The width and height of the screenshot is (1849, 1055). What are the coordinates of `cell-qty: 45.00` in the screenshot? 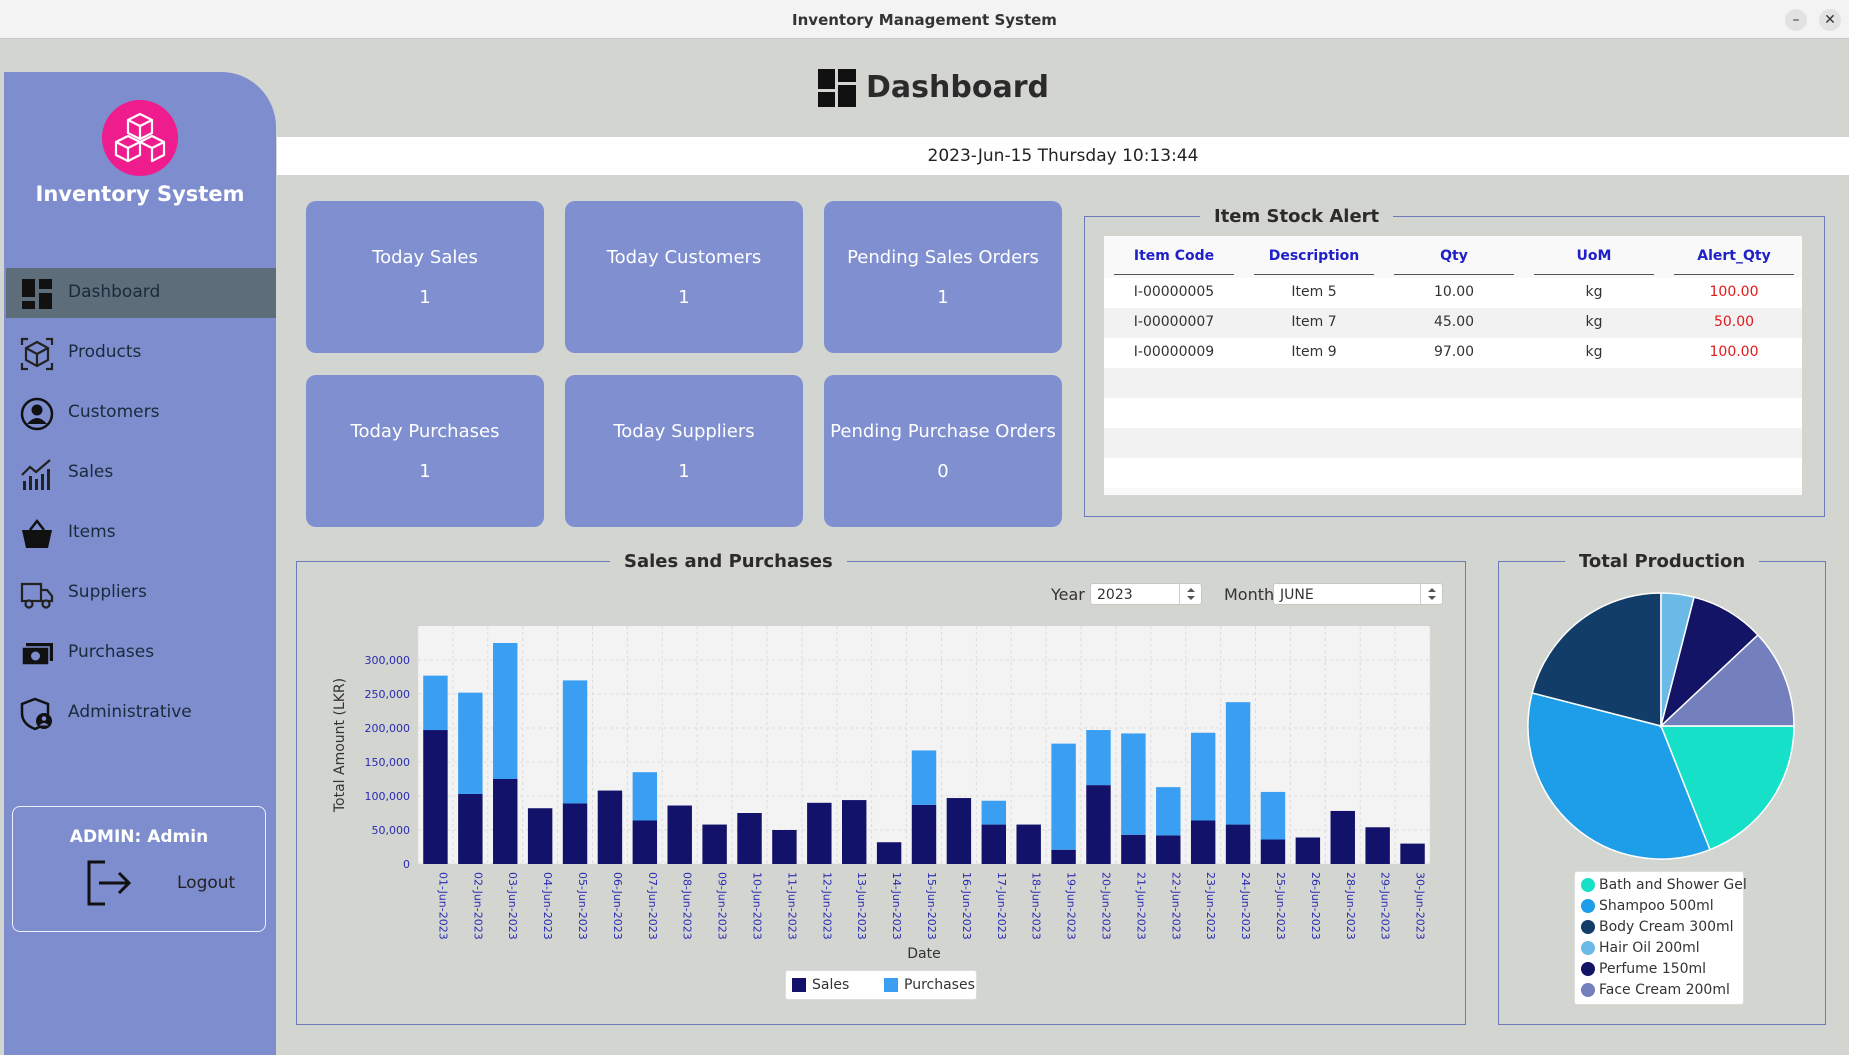 It's located at (1454, 322).